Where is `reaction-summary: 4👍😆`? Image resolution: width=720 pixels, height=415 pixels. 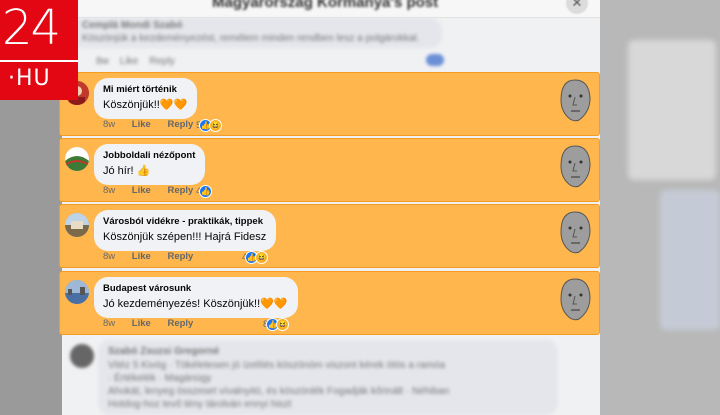 reaction-summary: 4👍😆 is located at coordinates (255, 257).